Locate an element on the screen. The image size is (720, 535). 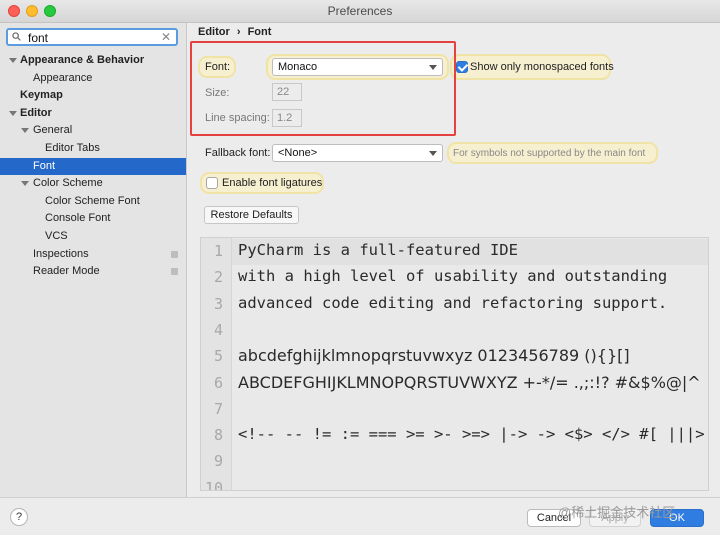
sidebar-item-label: VCS is located at coordinates (56, 236).